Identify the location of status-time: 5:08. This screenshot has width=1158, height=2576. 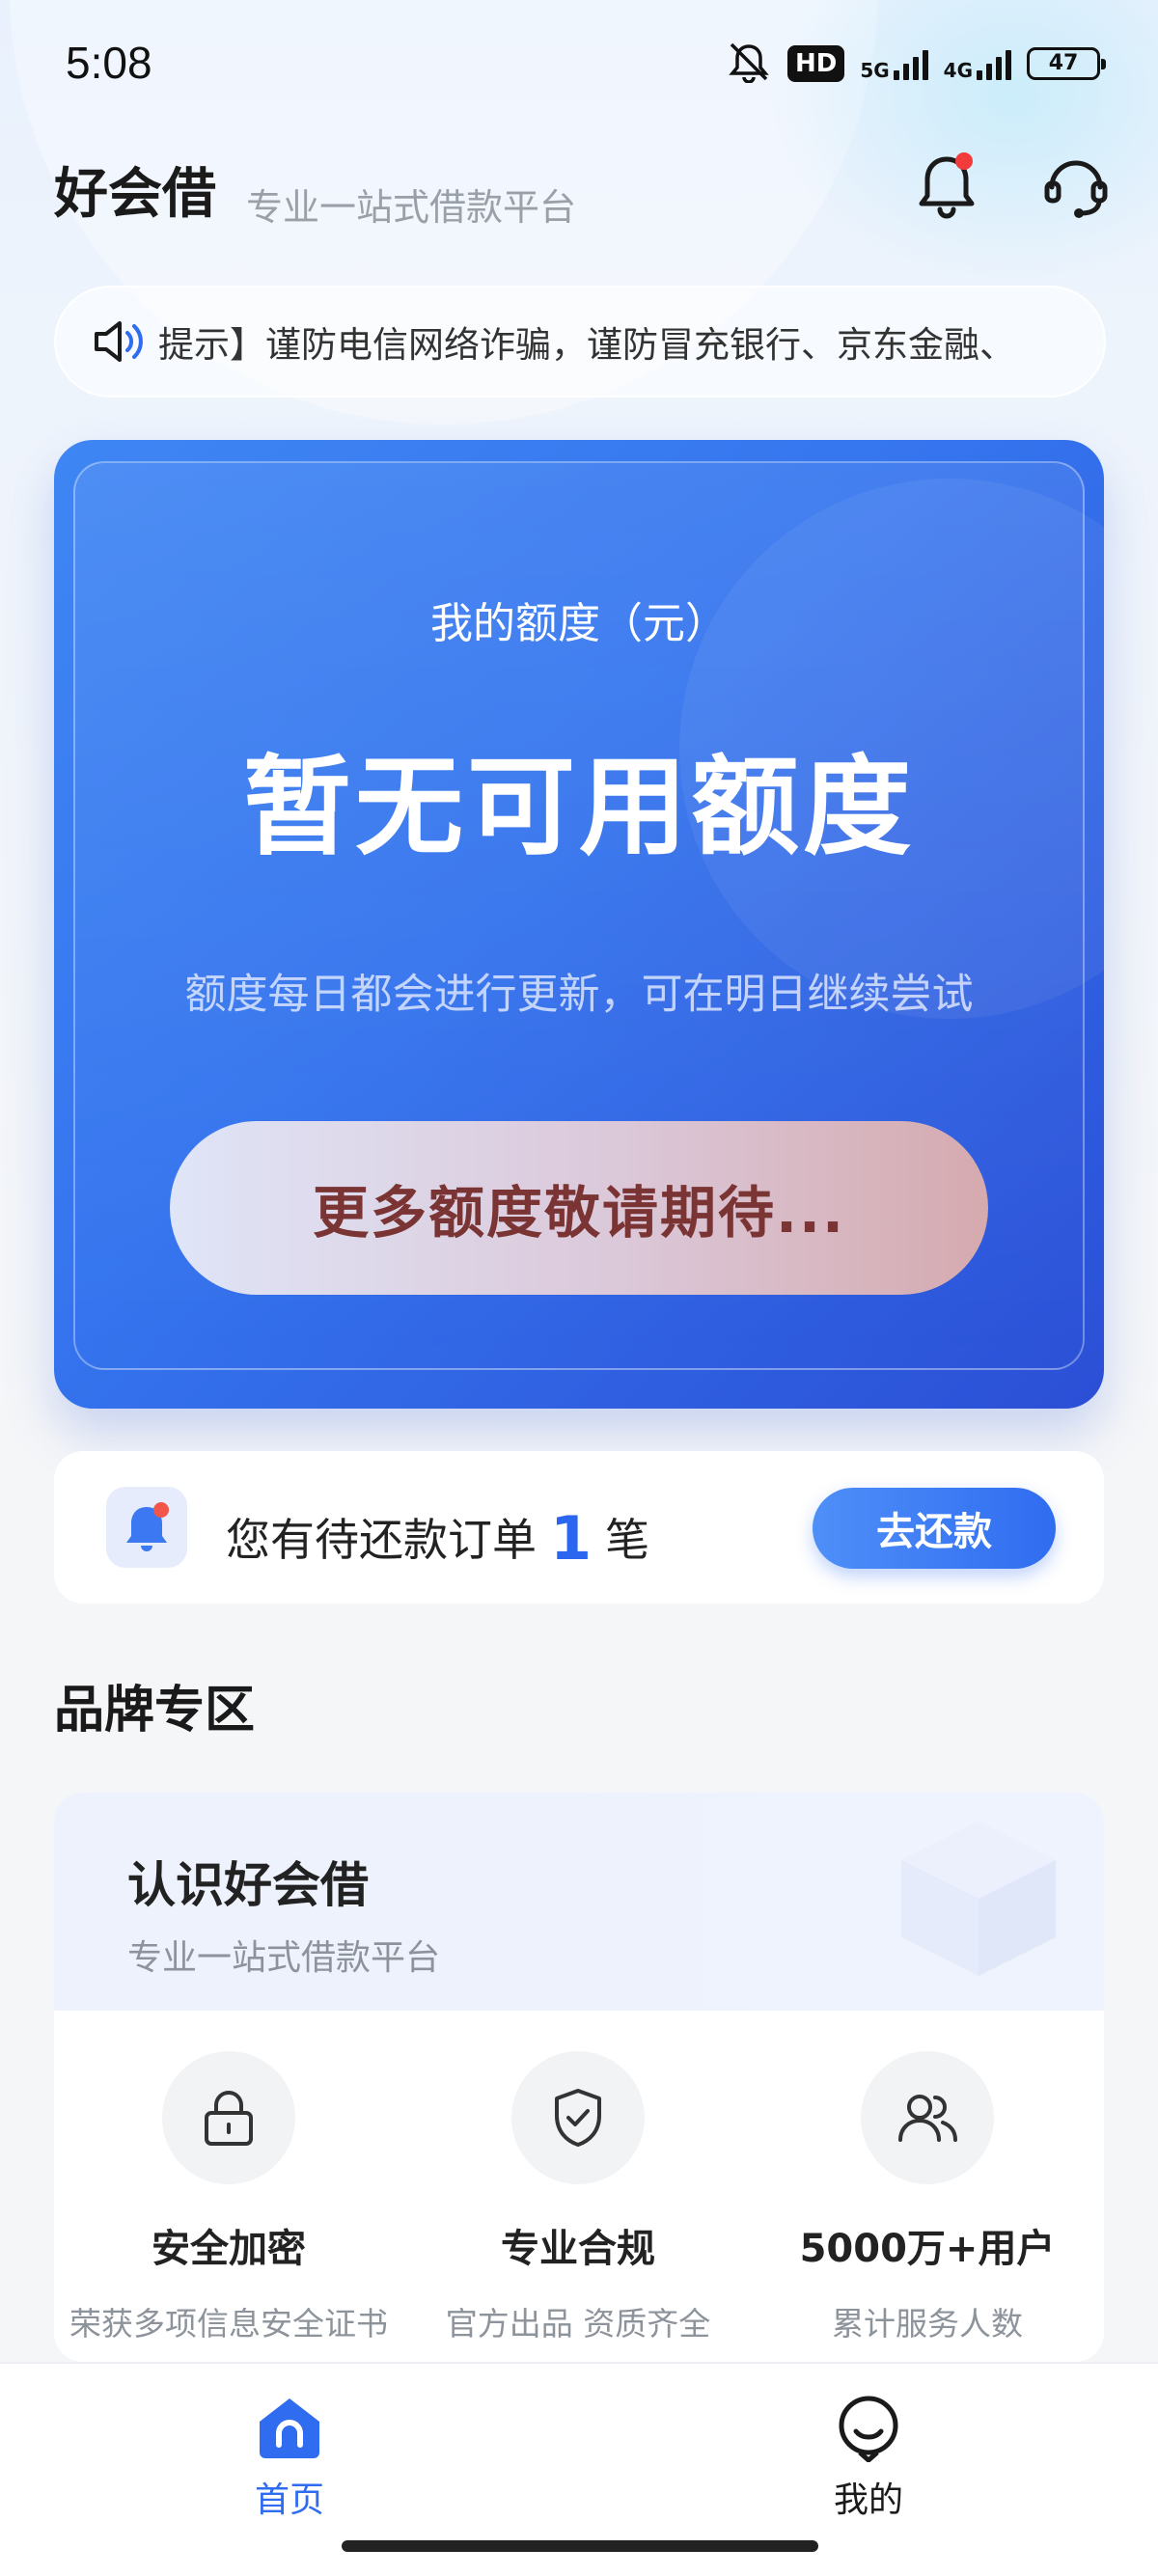
(109, 63).